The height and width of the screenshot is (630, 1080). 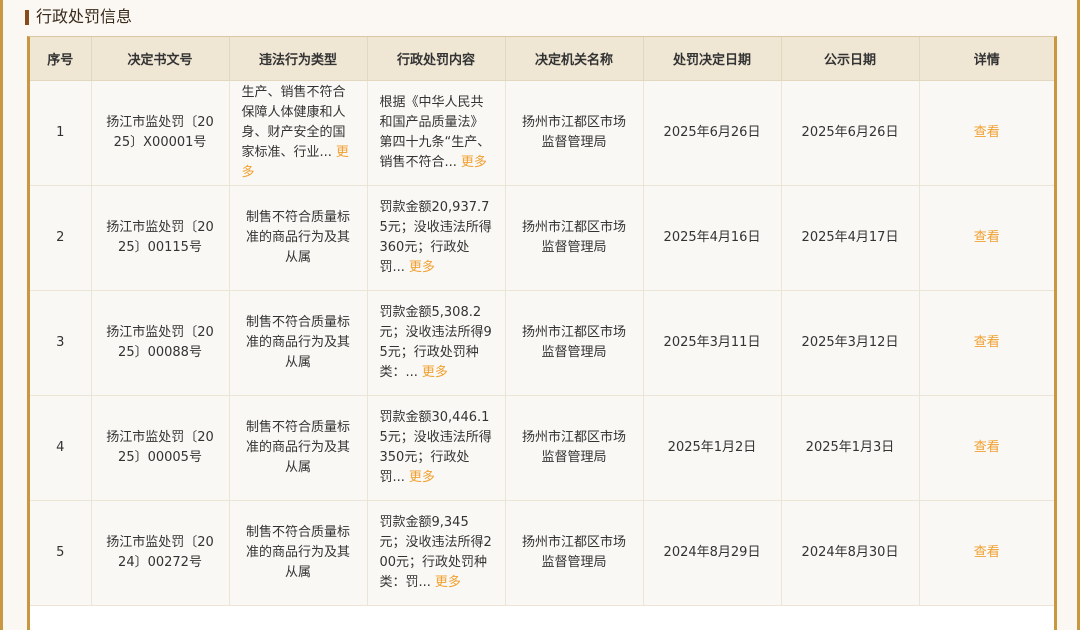 I want to click on cell-doc-no-text: 扬江市监处罚〔2025〕00088号, so click(x=160, y=342).